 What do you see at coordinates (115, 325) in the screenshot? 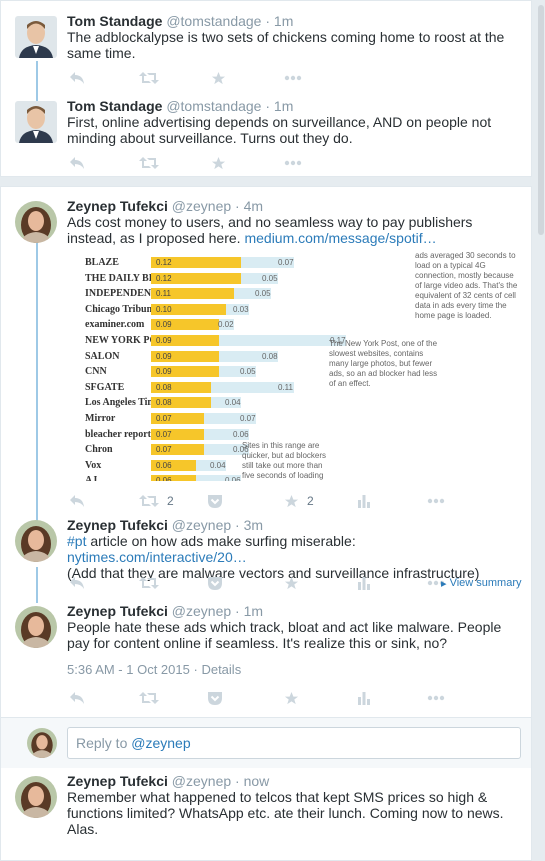
I see `media-chart-logo: examiner.com` at bounding box center [115, 325].